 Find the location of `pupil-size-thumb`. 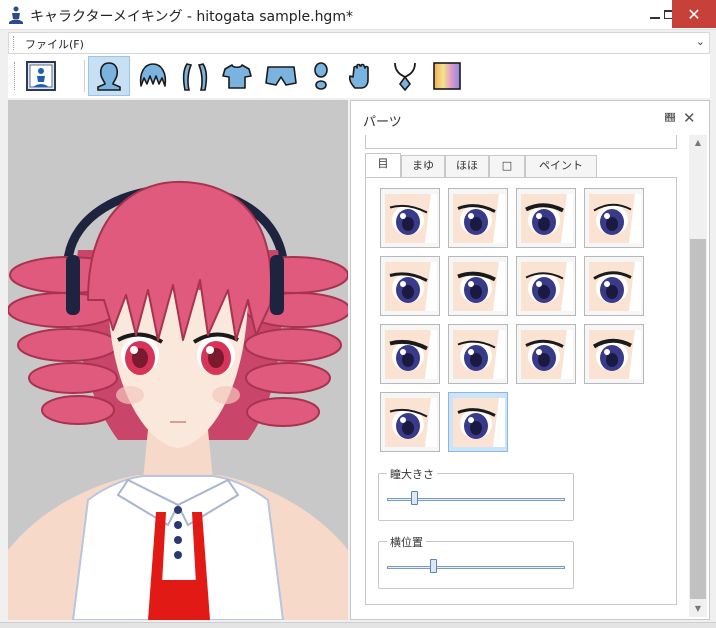

pupil-size-thumb is located at coordinates (414, 498).